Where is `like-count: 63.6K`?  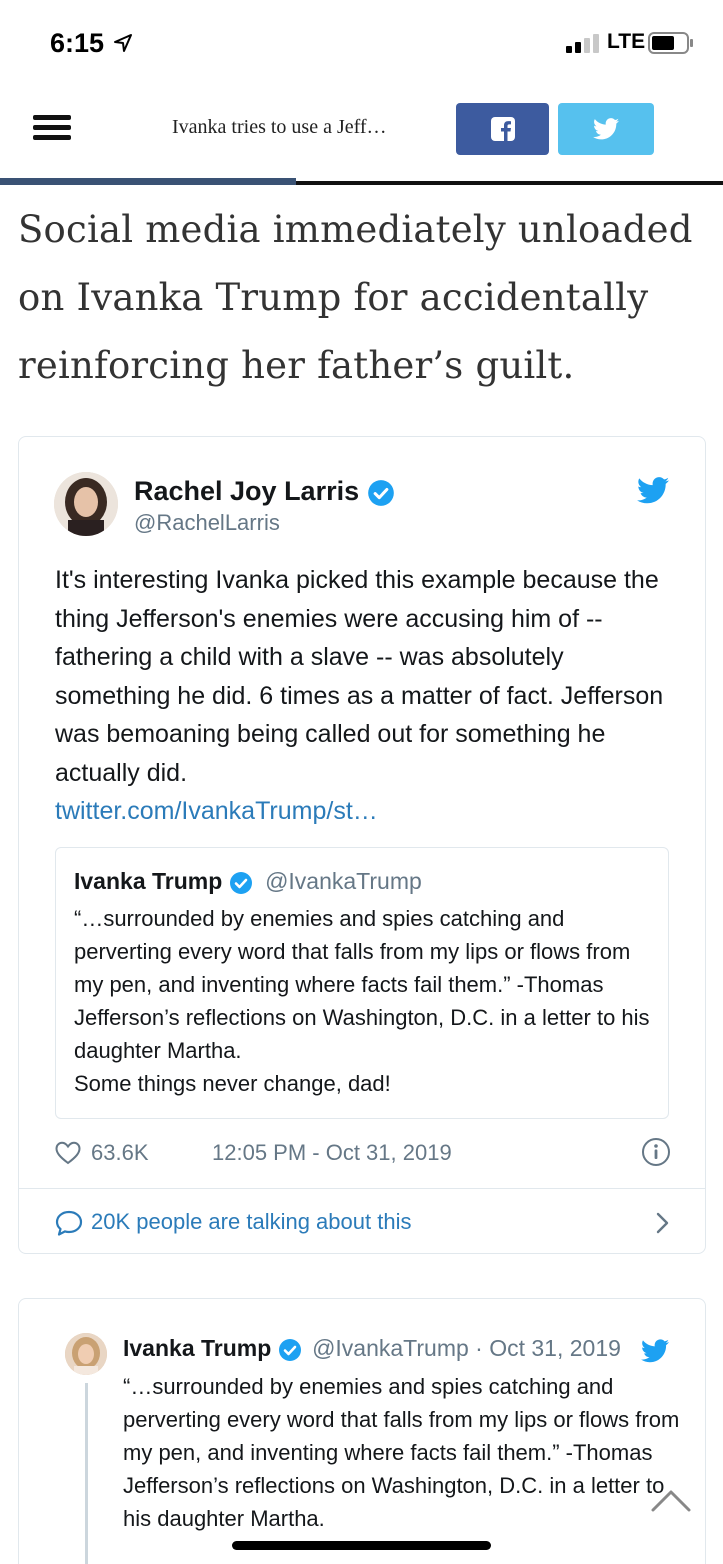 like-count: 63.6K is located at coordinates (120, 1153).